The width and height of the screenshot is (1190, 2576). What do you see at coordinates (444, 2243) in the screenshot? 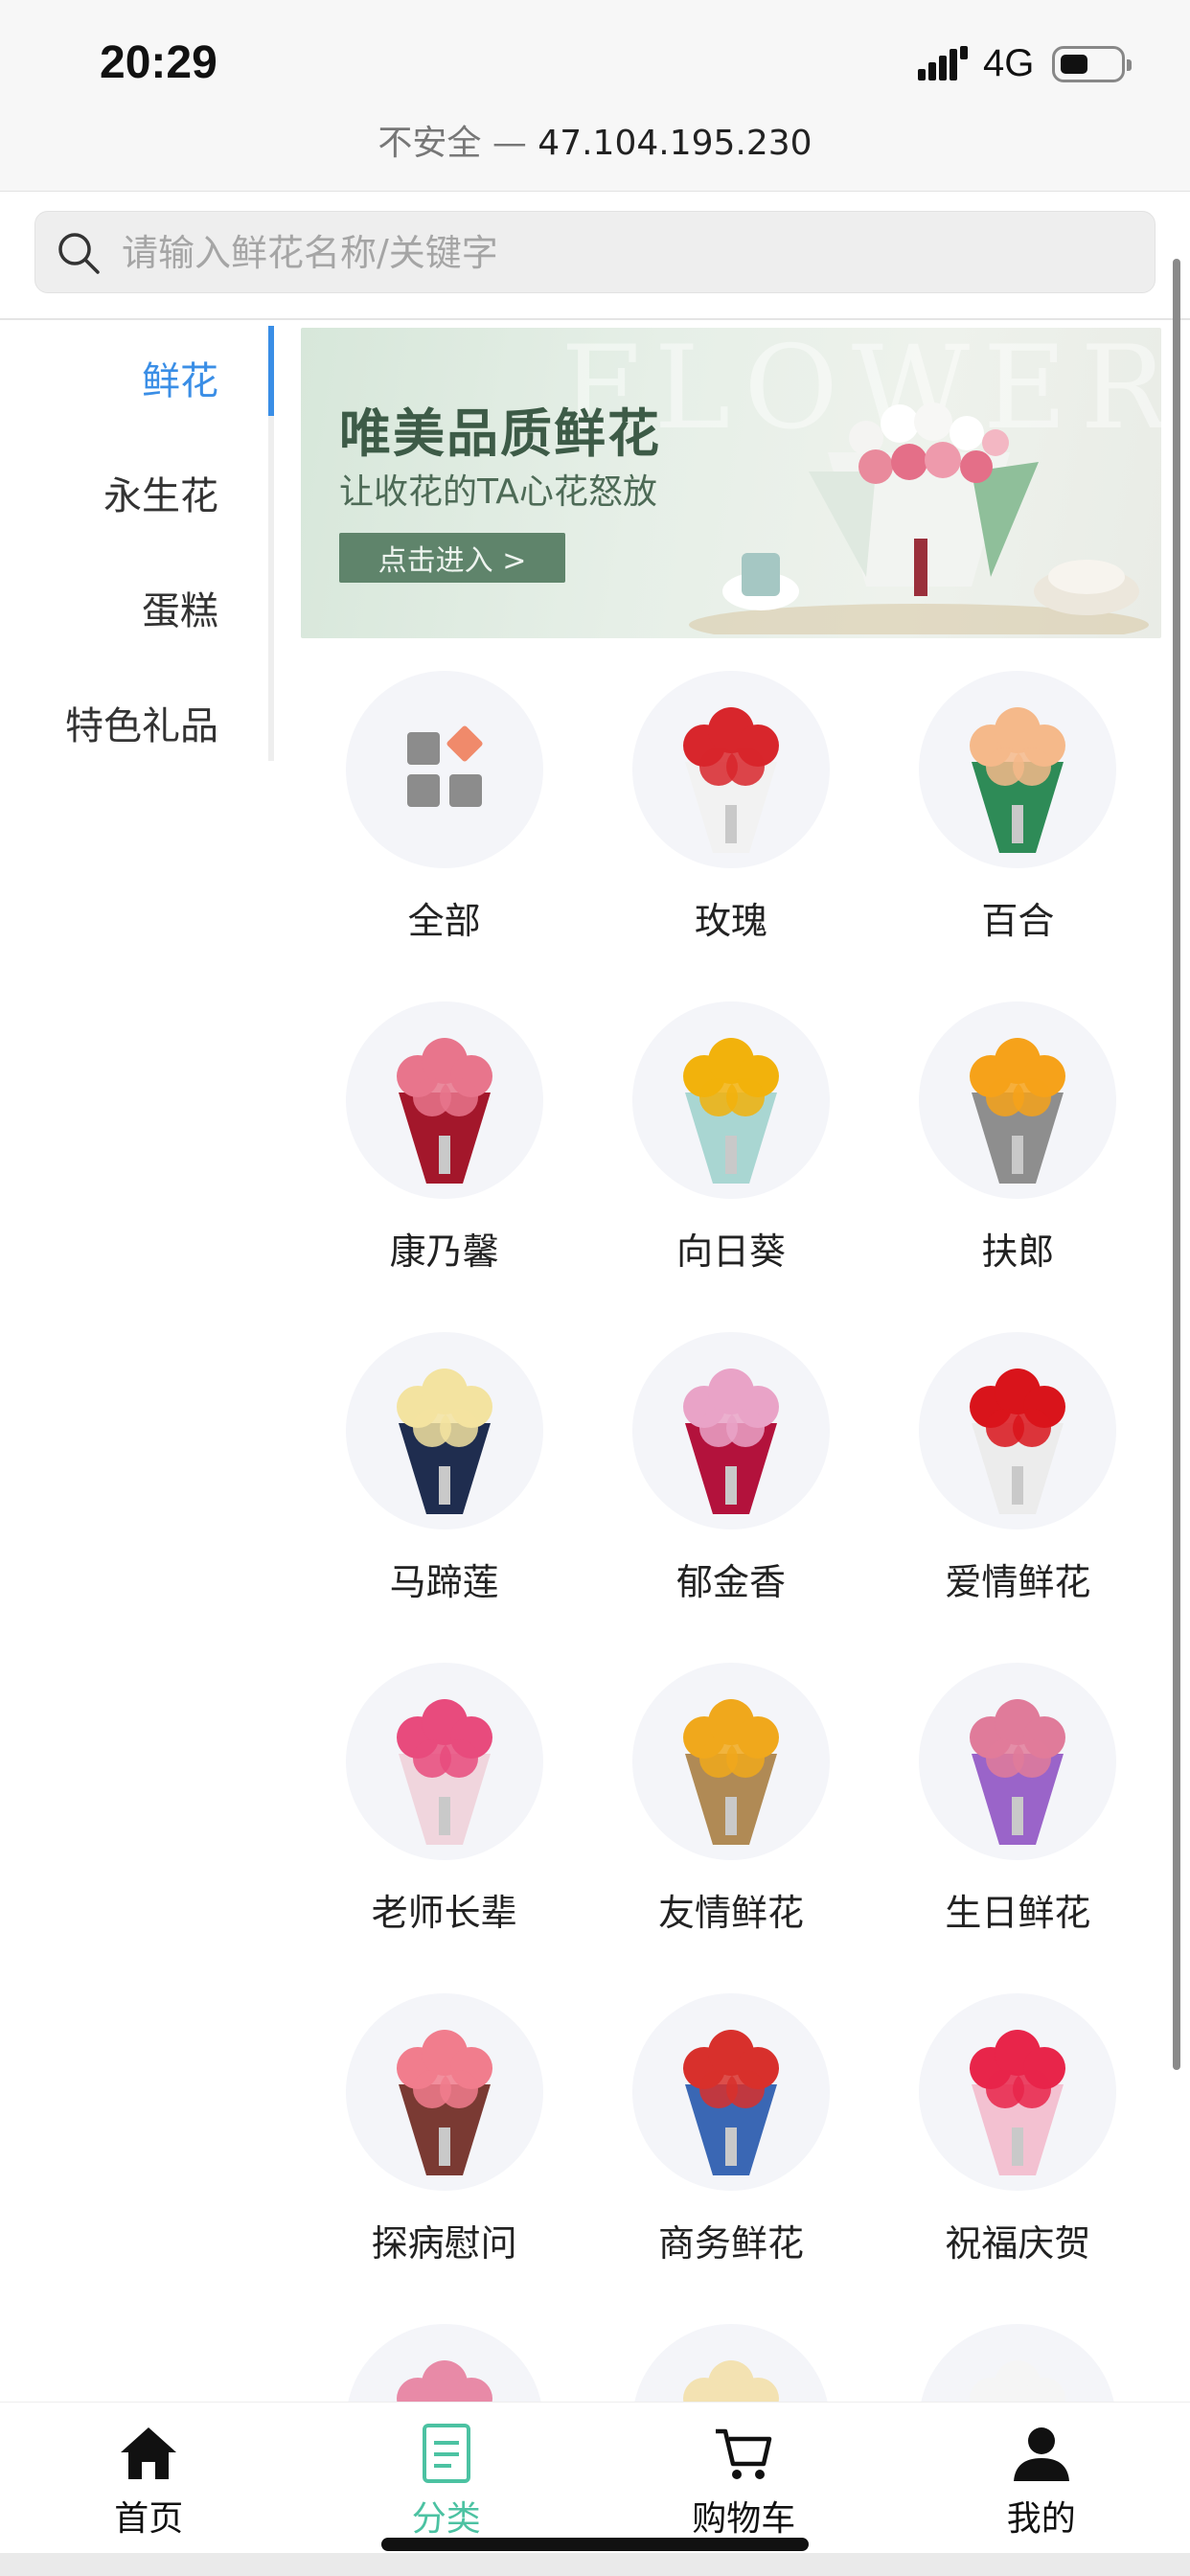
I see `category-label: 探病慰问` at bounding box center [444, 2243].